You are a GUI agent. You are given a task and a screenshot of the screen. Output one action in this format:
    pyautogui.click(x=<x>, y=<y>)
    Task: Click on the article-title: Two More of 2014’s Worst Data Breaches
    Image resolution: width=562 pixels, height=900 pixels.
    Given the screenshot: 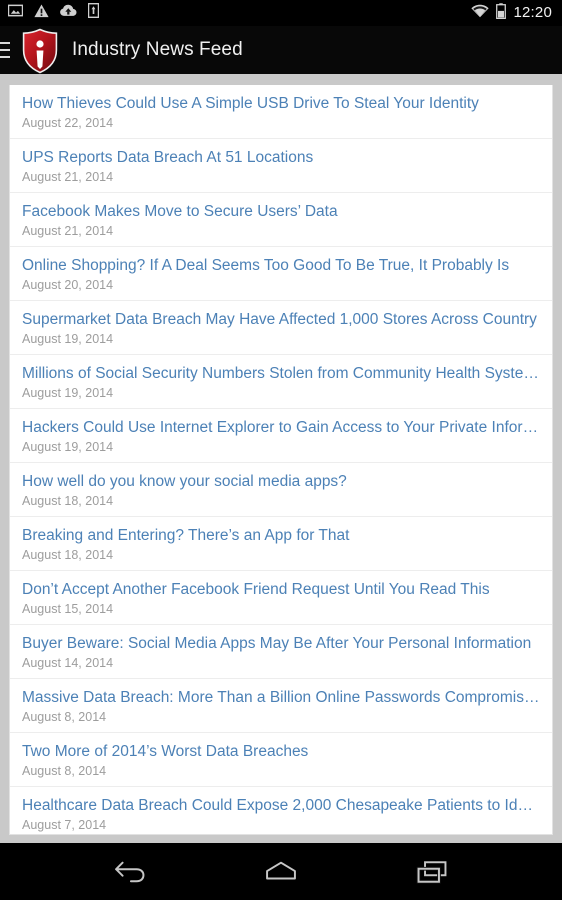 What is the action you would take?
    pyautogui.click(x=165, y=751)
    